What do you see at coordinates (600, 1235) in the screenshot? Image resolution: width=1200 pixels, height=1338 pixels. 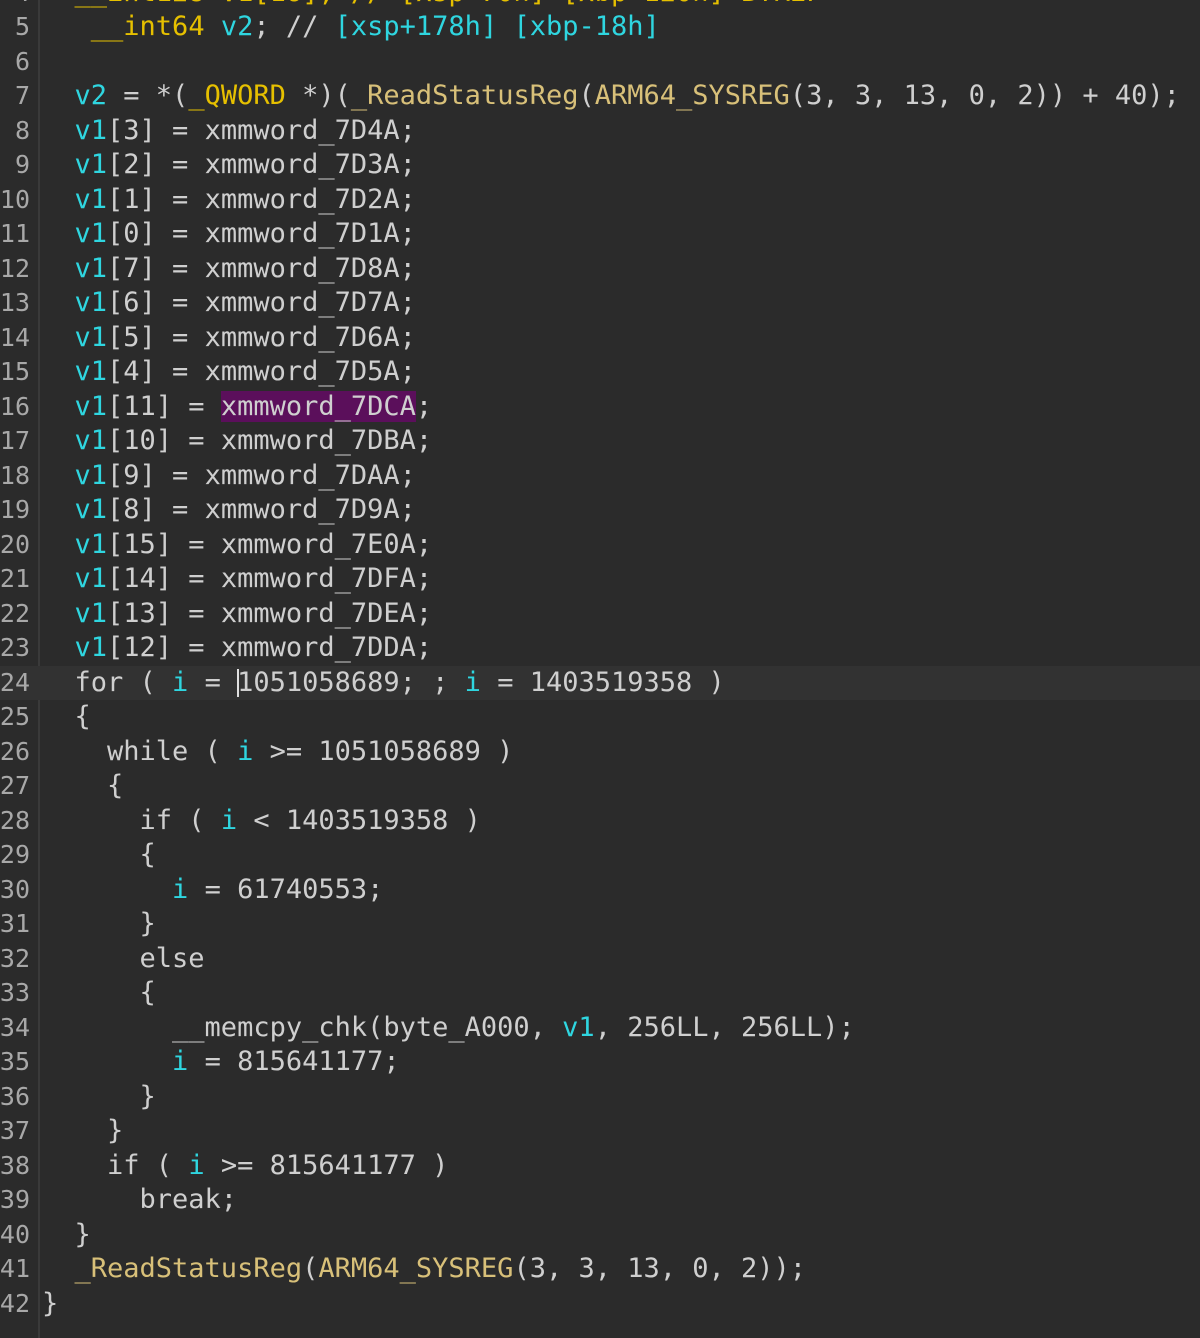 I see `code-line: 40 }` at bounding box center [600, 1235].